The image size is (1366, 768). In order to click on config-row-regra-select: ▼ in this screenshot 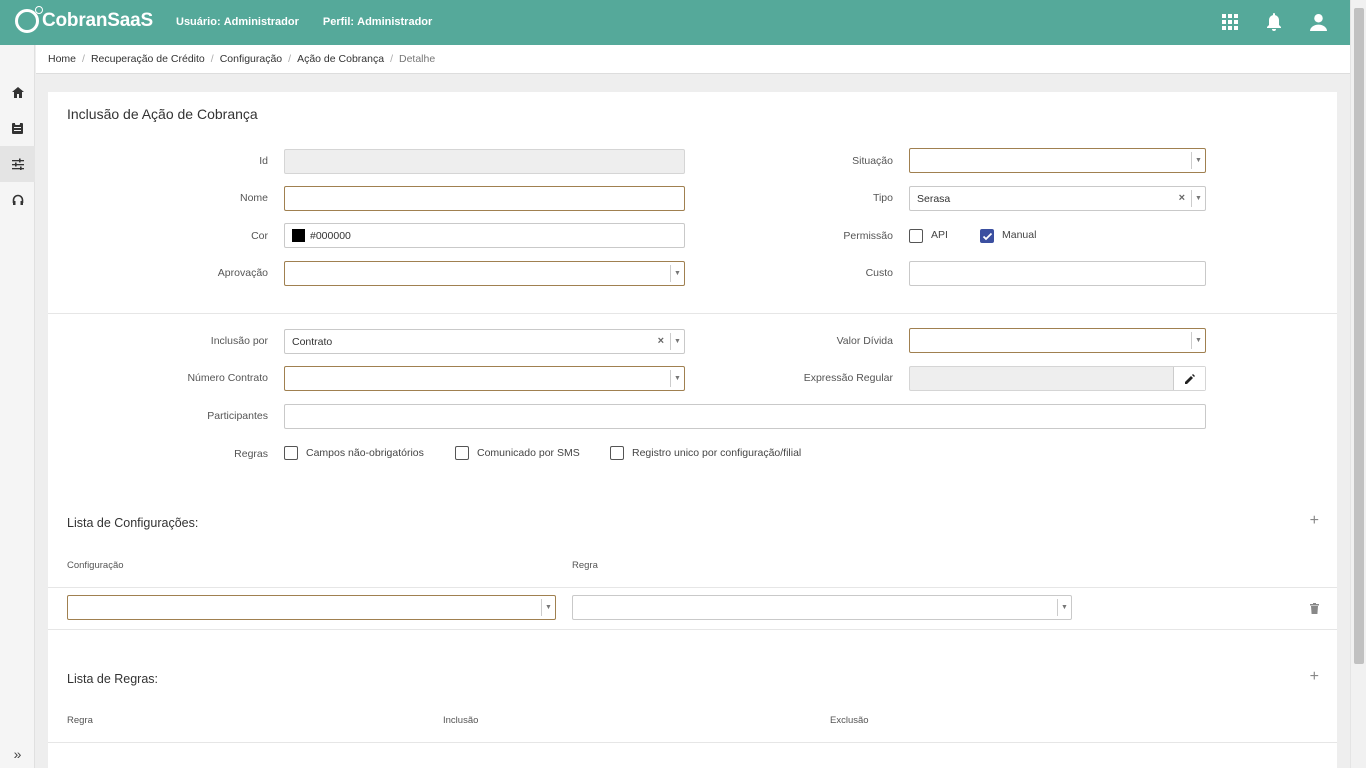, I will do `click(822, 607)`.